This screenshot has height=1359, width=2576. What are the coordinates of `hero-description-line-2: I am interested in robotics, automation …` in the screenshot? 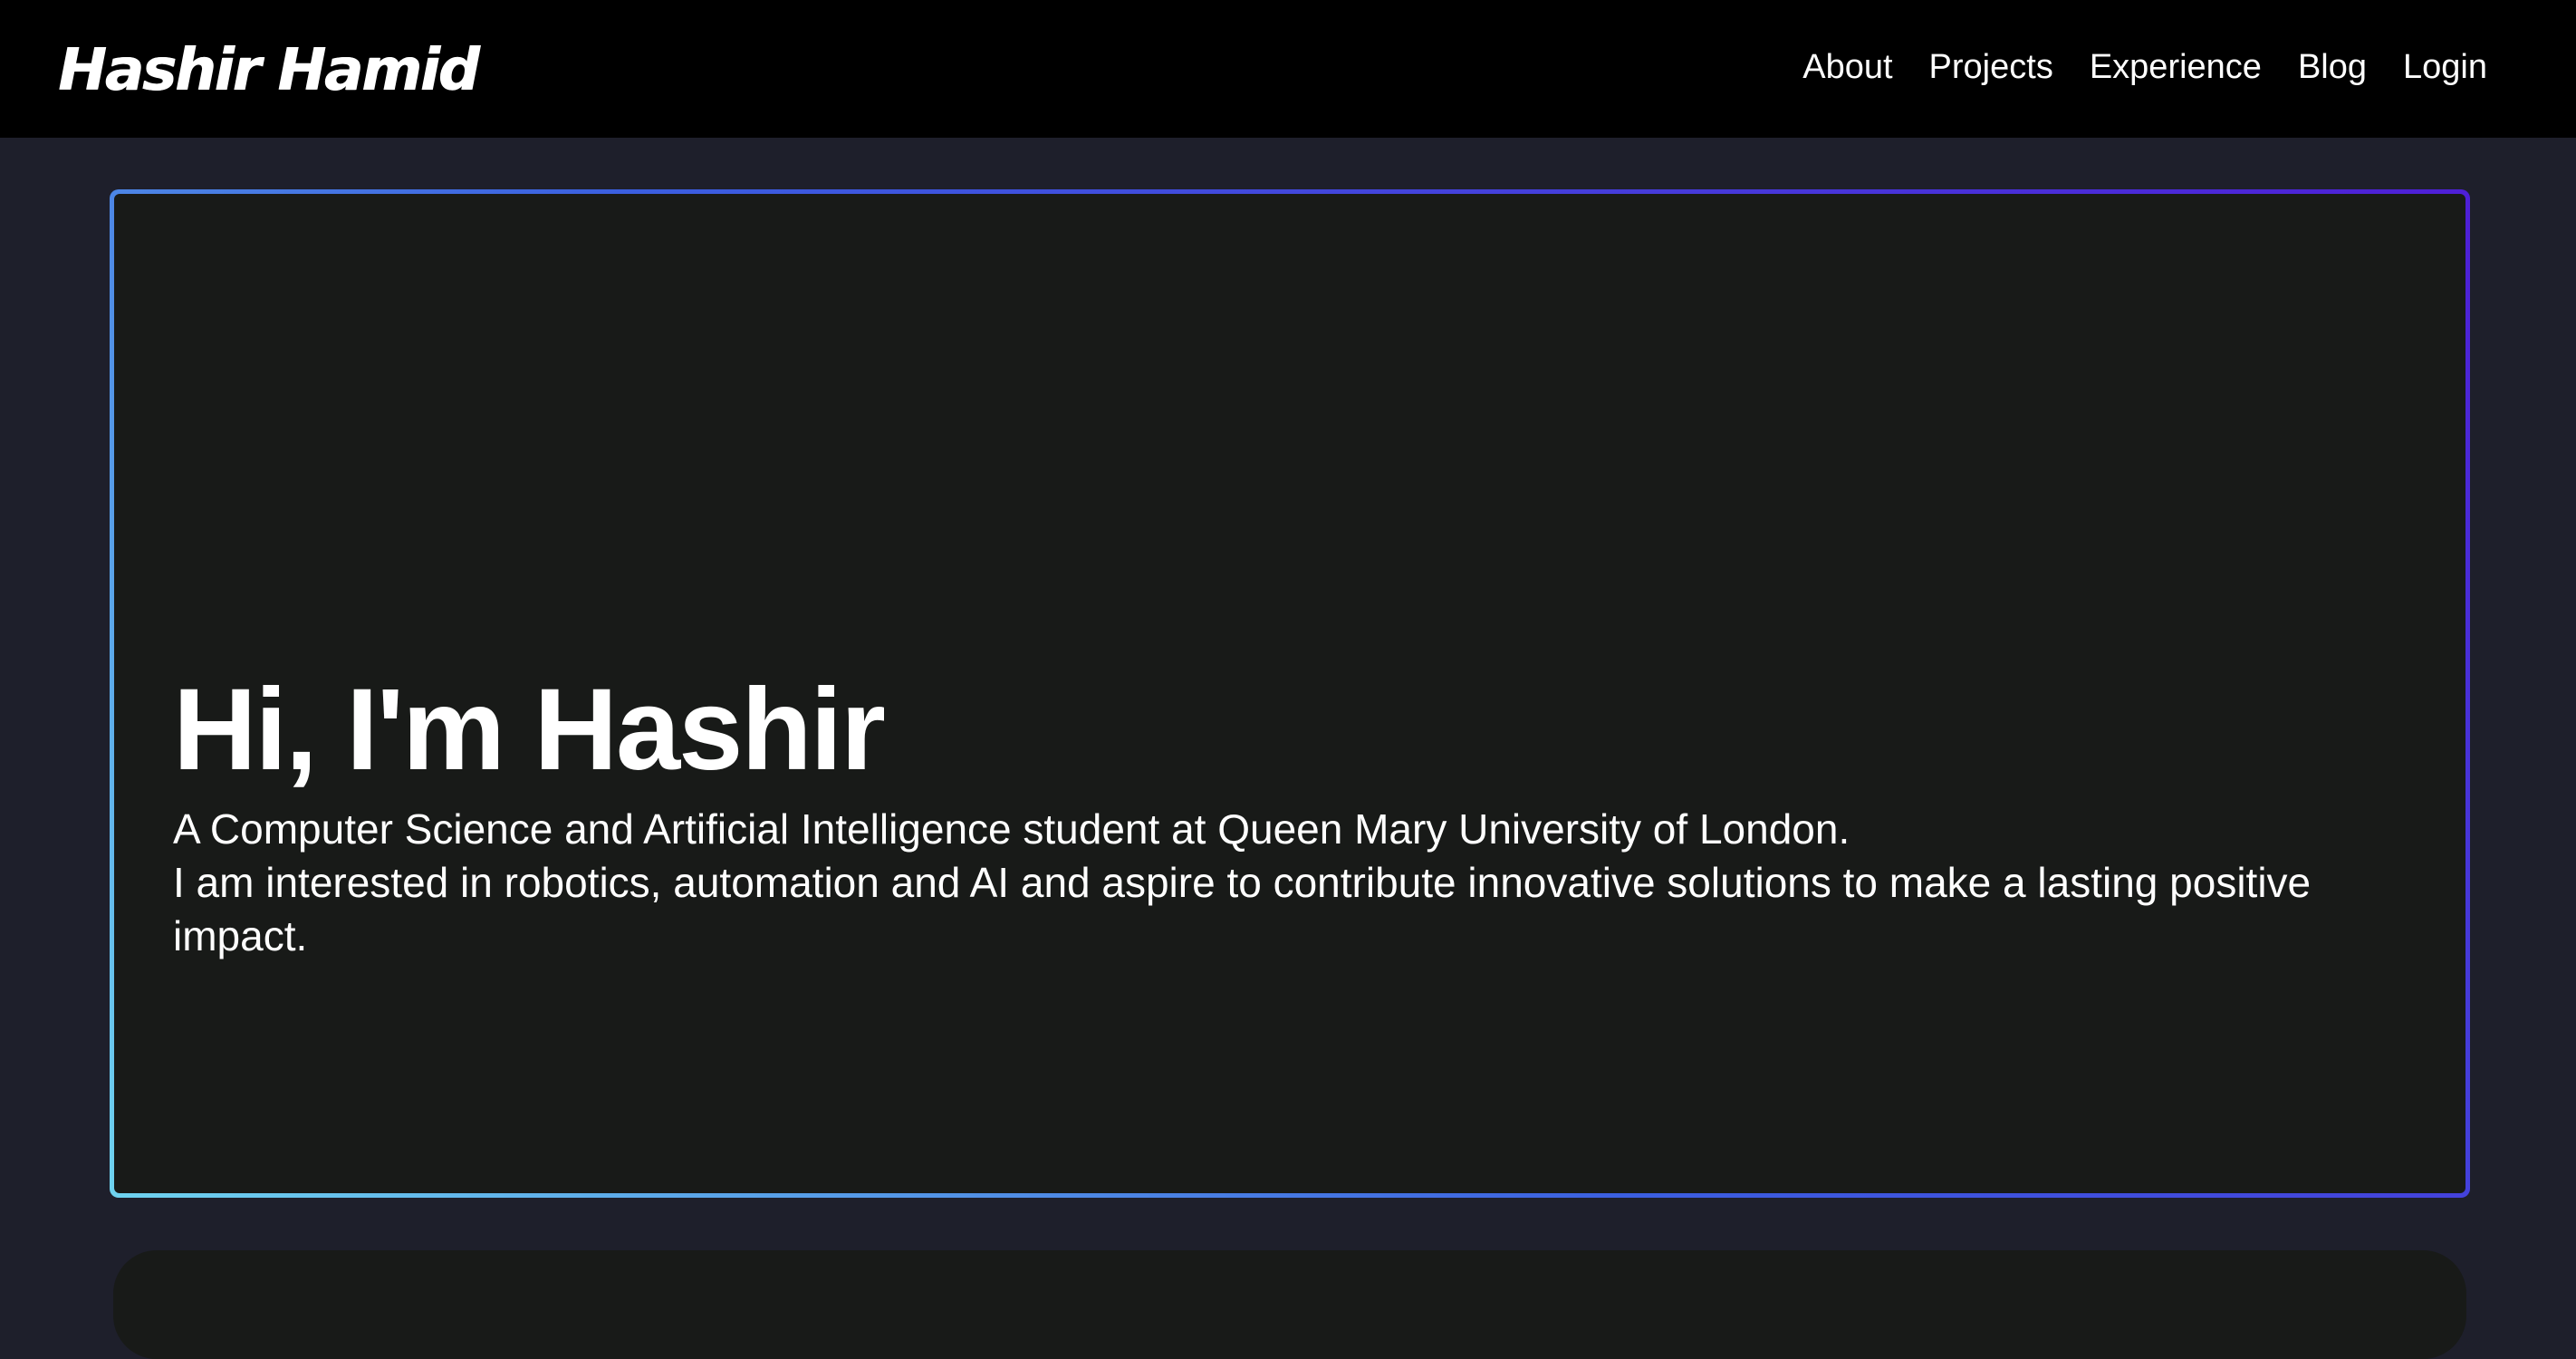 It's located at (1242, 909).